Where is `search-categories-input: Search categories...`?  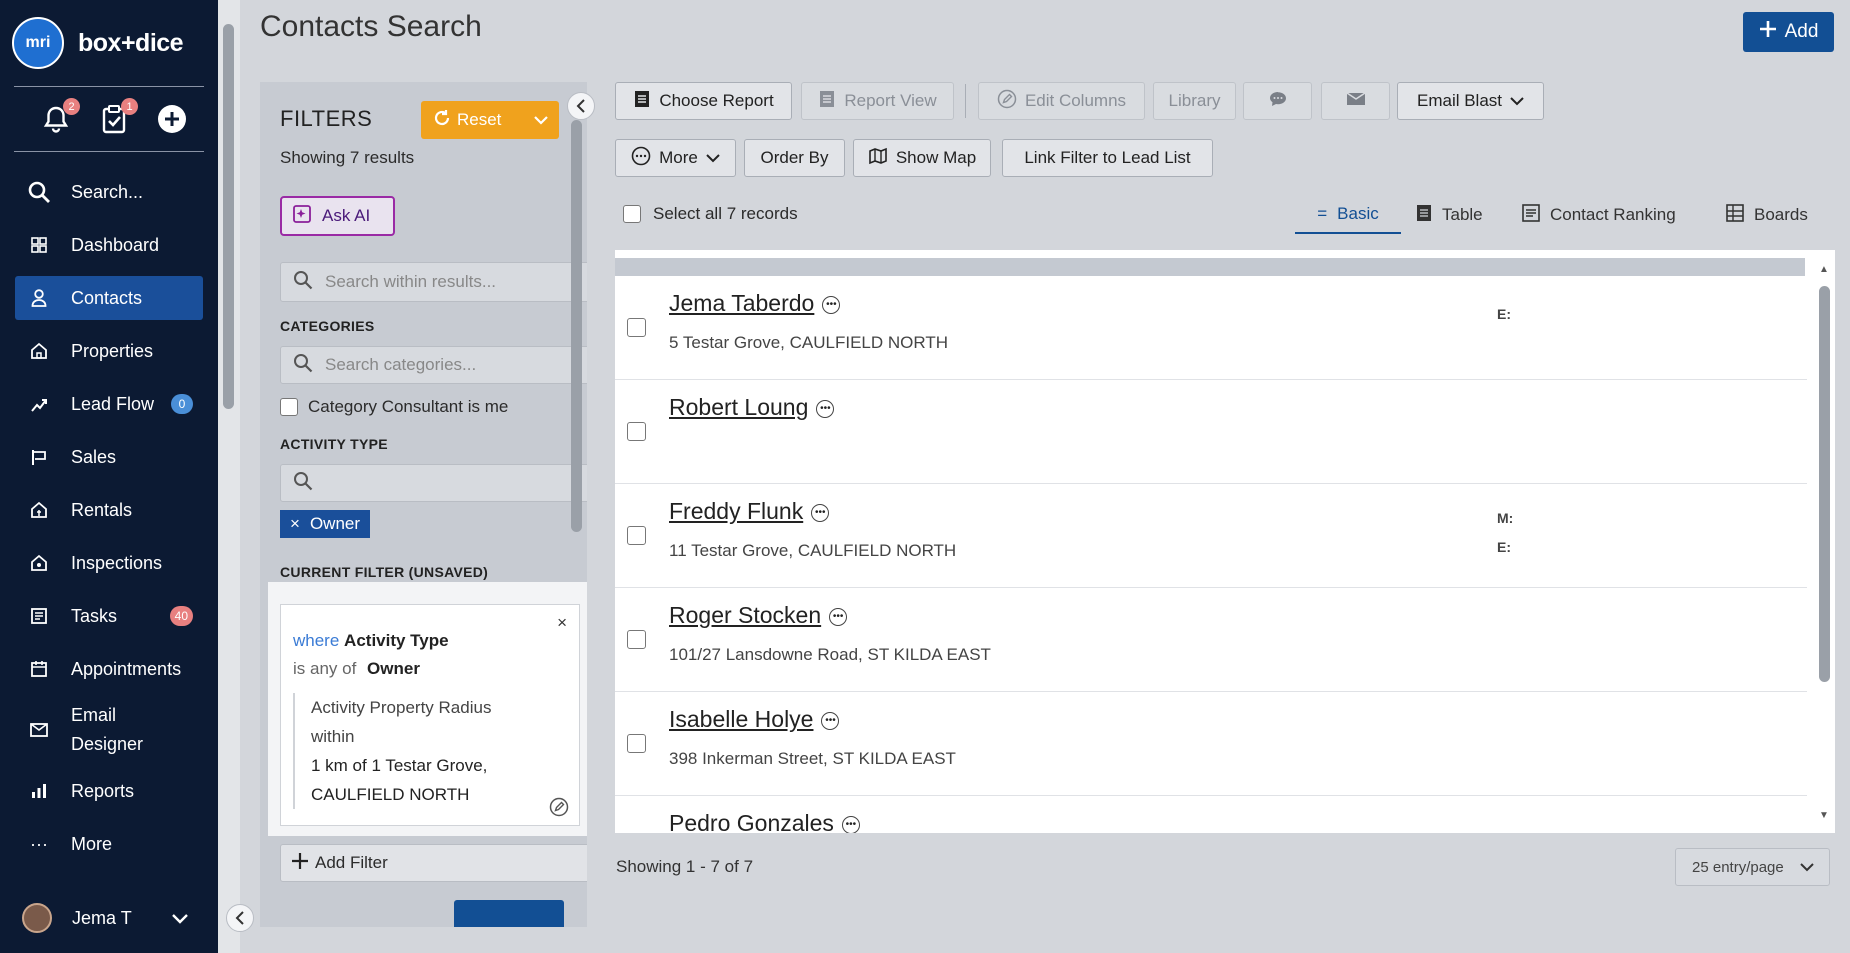
search-categories-input: Search categories... is located at coordinates (433, 365).